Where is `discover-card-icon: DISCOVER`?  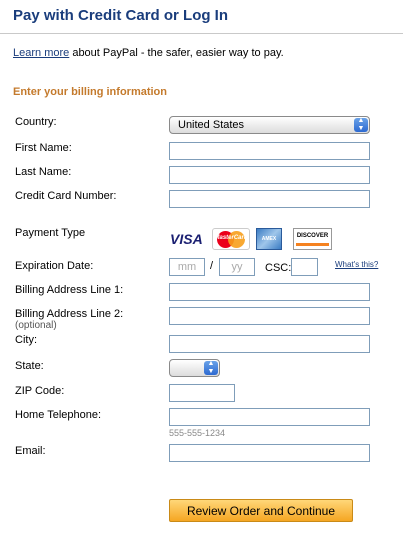 discover-card-icon: DISCOVER is located at coordinates (312, 239).